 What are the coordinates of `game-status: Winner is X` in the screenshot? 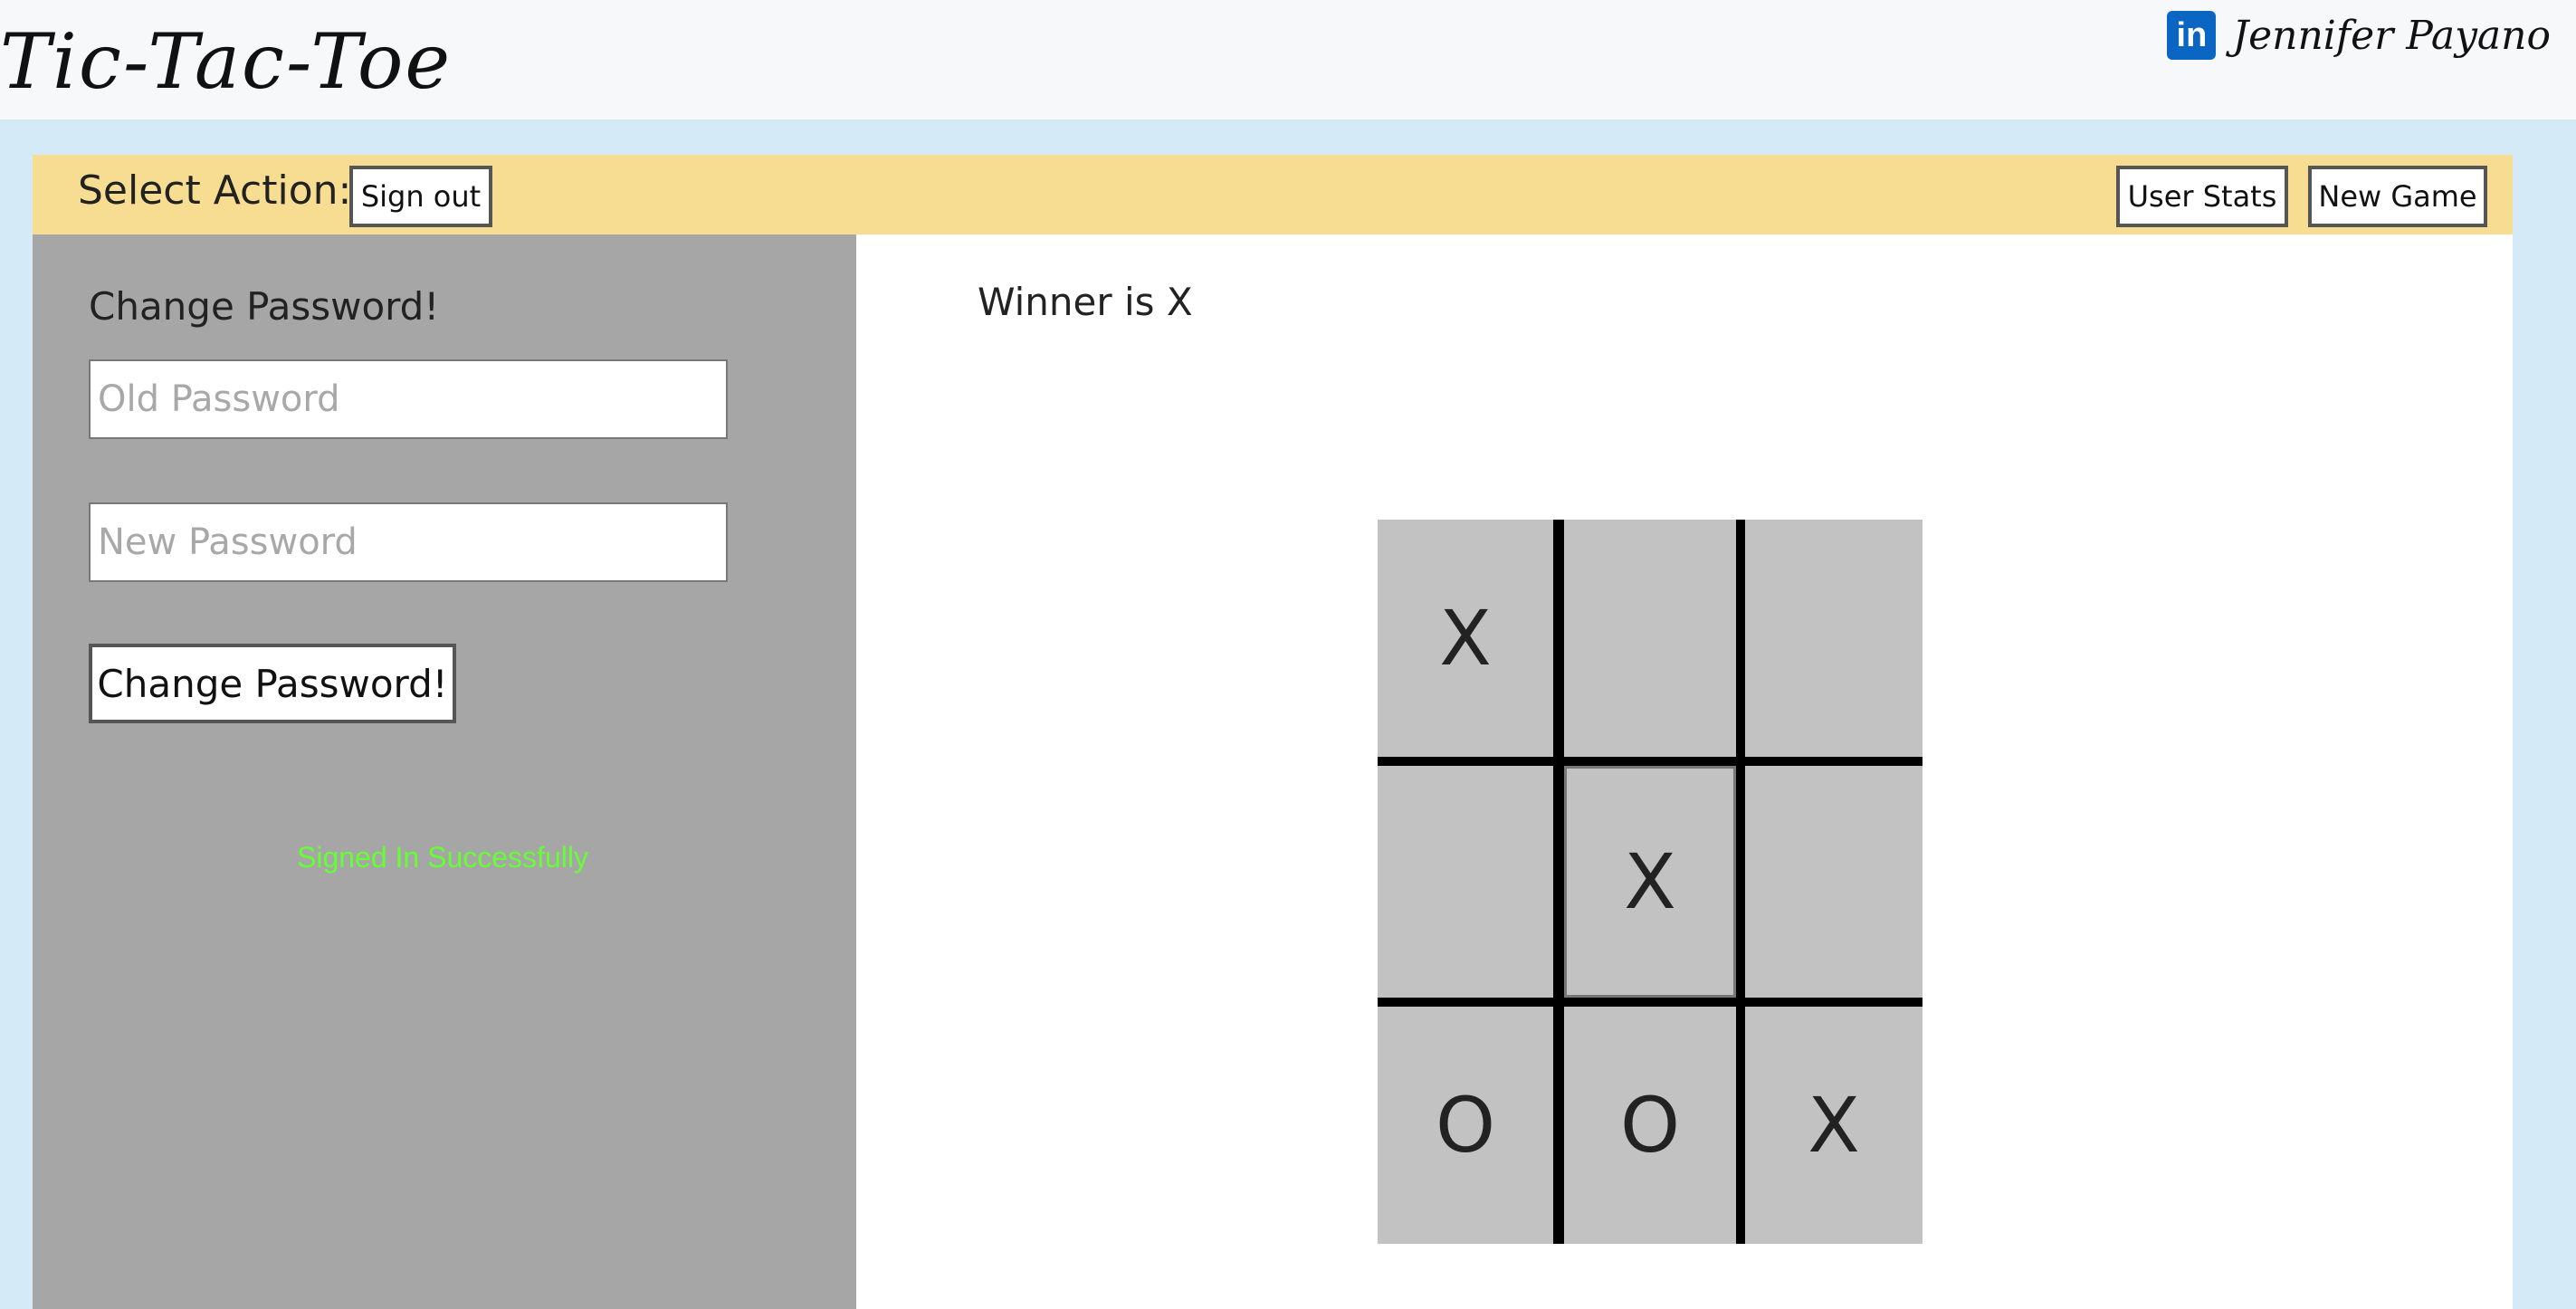 It's located at (1085, 302).